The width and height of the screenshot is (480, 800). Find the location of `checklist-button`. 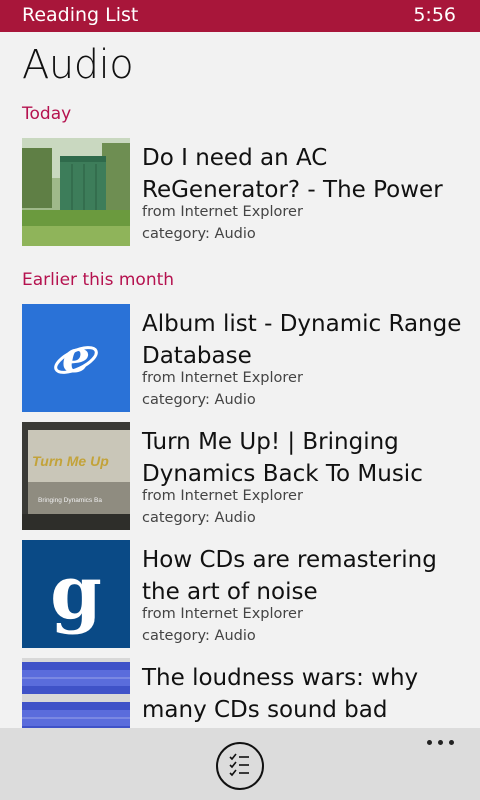

checklist-button is located at coordinates (240, 766).